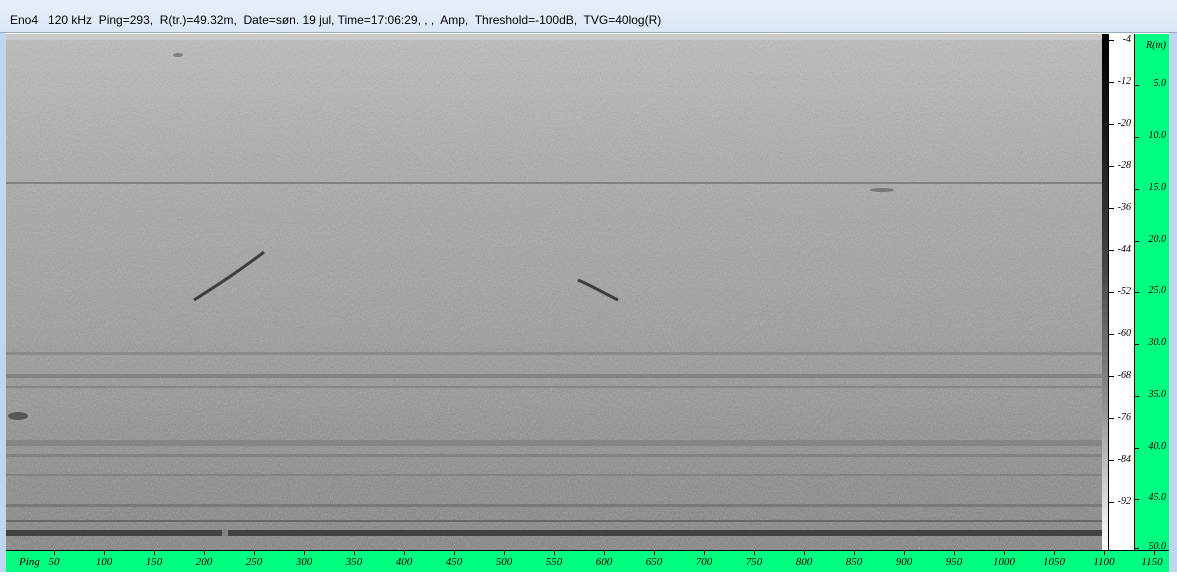 The height and width of the screenshot is (580, 1177). I want to click on ping-label: 1100, so click(1104, 562).